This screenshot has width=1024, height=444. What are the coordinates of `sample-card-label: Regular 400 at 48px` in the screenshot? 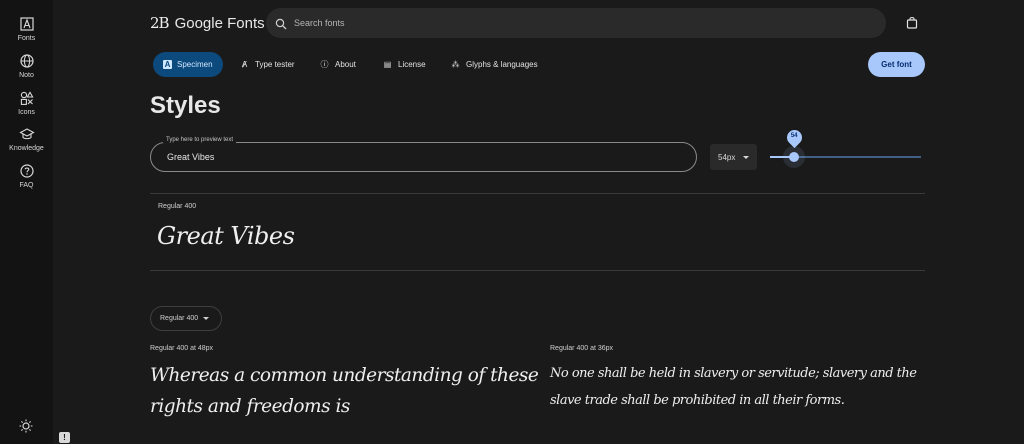 It's located at (182, 348).